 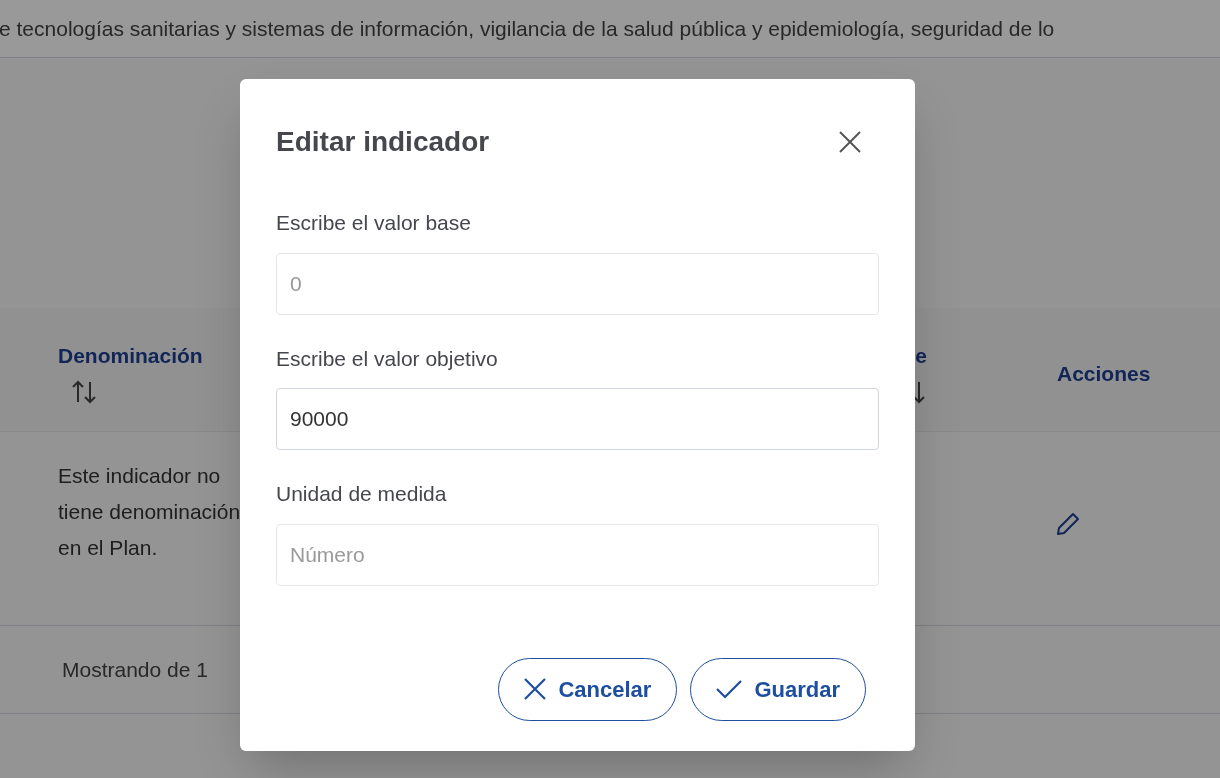 What do you see at coordinates (588, 689) in the screenshot?
I see `cancel-button: Cancelar` at bounding box center [588, 689].